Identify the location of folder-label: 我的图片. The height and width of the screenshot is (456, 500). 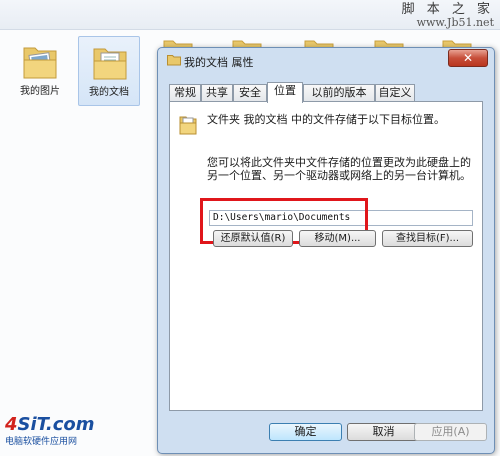
(40, 91).